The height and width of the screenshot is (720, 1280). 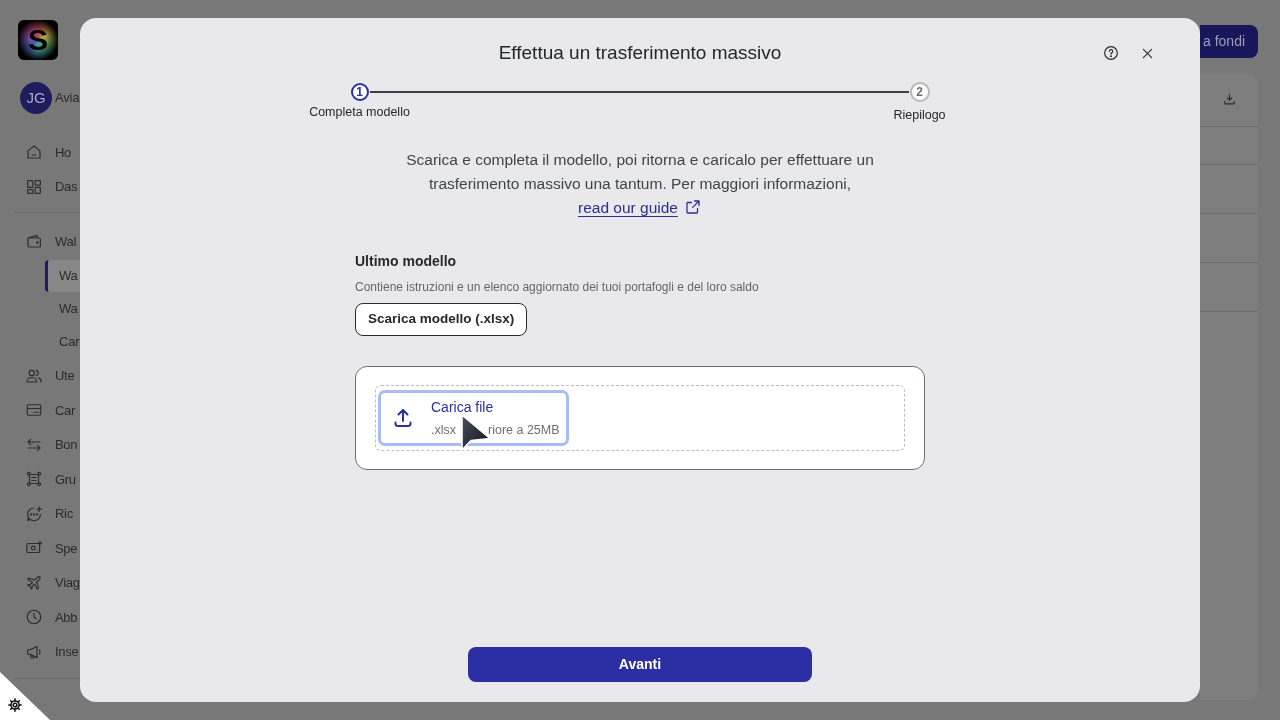 What do you see at coordinates (34, 479) in the screenshot?
I see `frame-icon` at bounding box center [34, 479].